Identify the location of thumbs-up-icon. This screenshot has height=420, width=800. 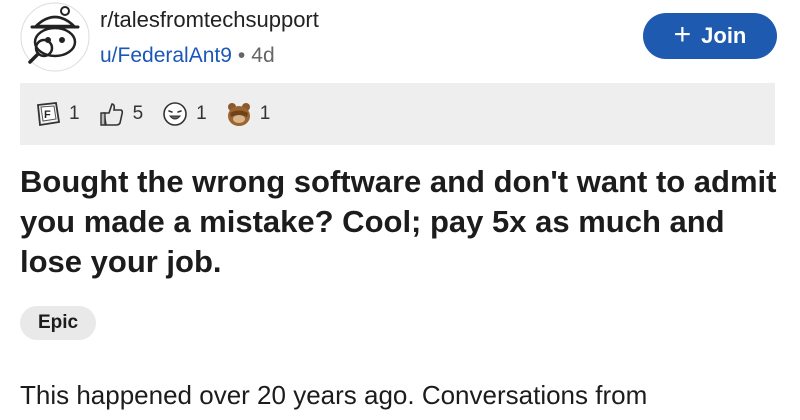
(111, 114).